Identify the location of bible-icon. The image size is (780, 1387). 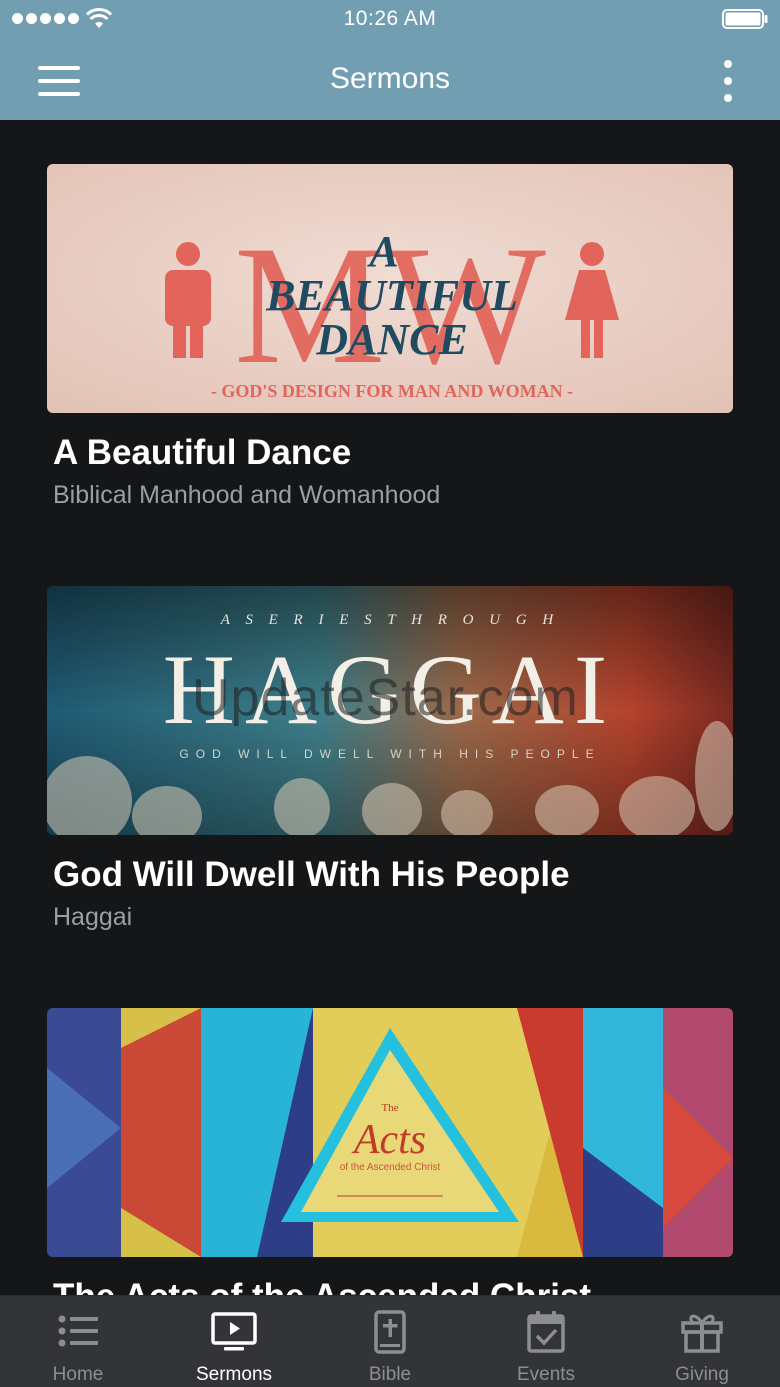
(390, 1332).